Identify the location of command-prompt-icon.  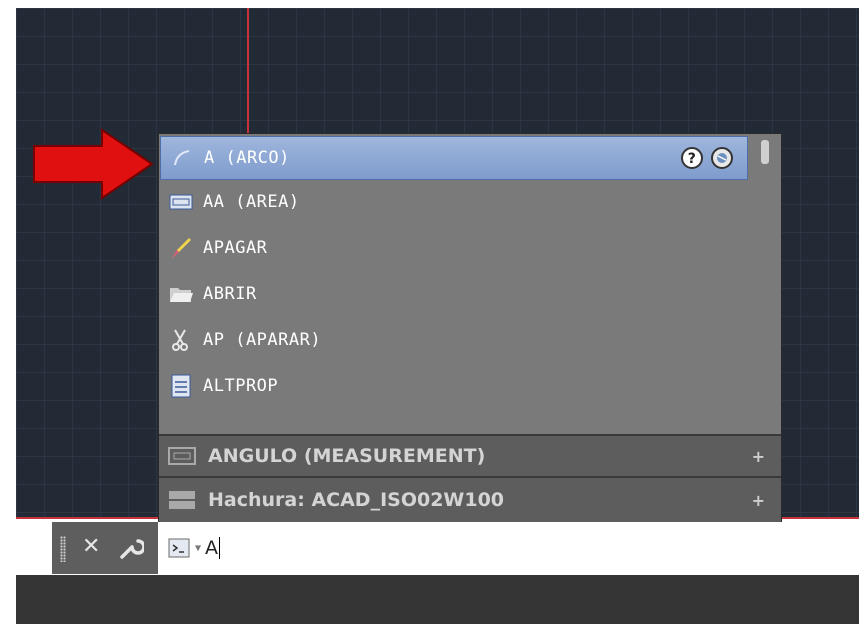
(179, 548).